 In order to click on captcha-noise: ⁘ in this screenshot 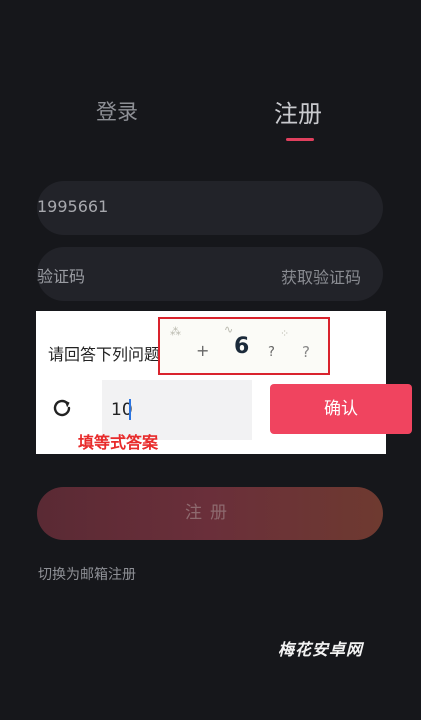, I will do `click(285, 333)`.